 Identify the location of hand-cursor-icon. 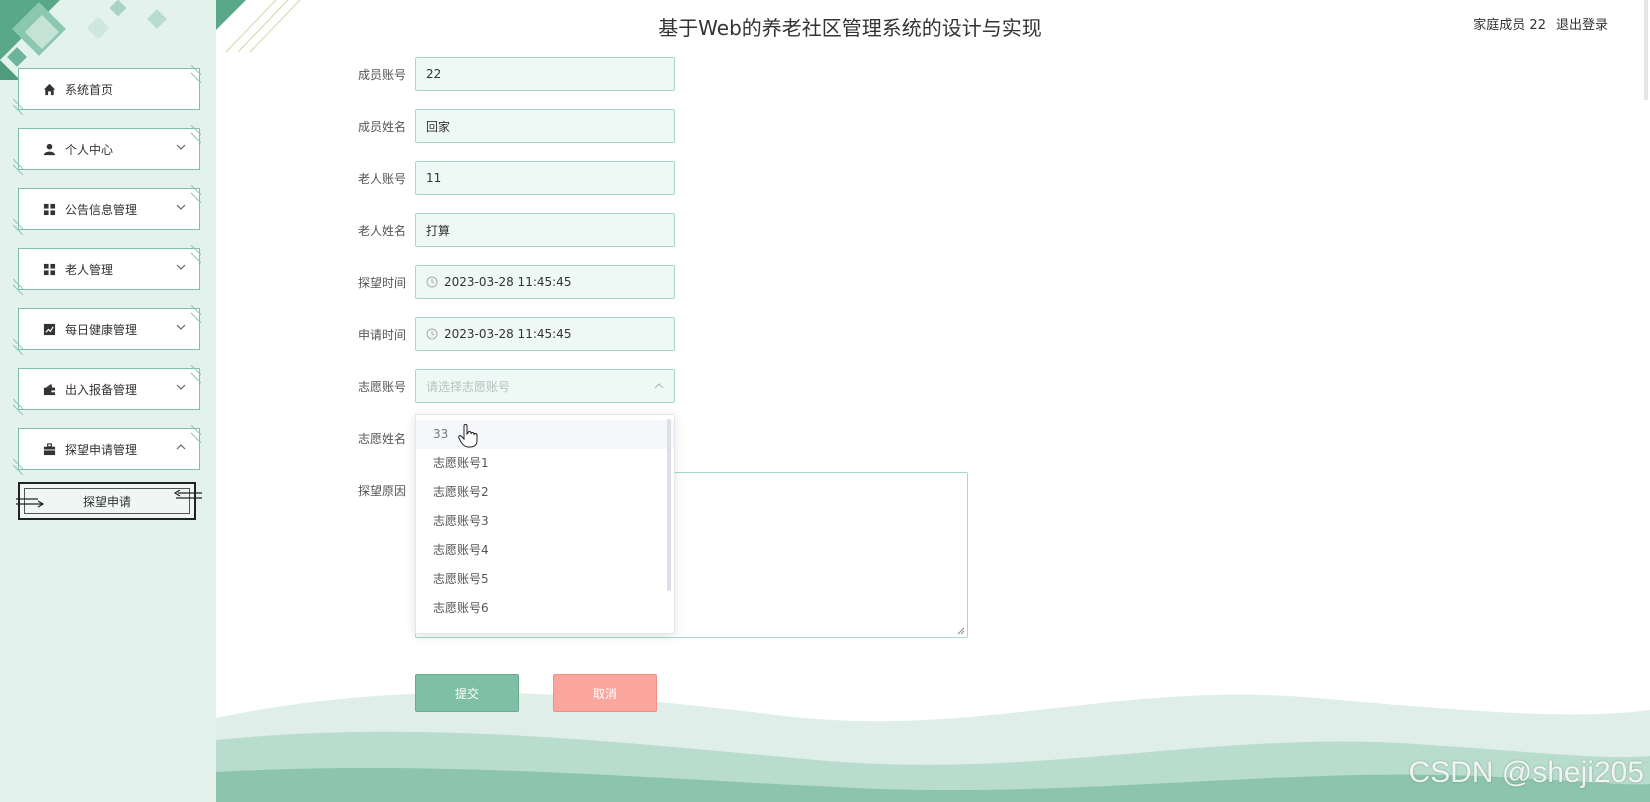
(468, 436).